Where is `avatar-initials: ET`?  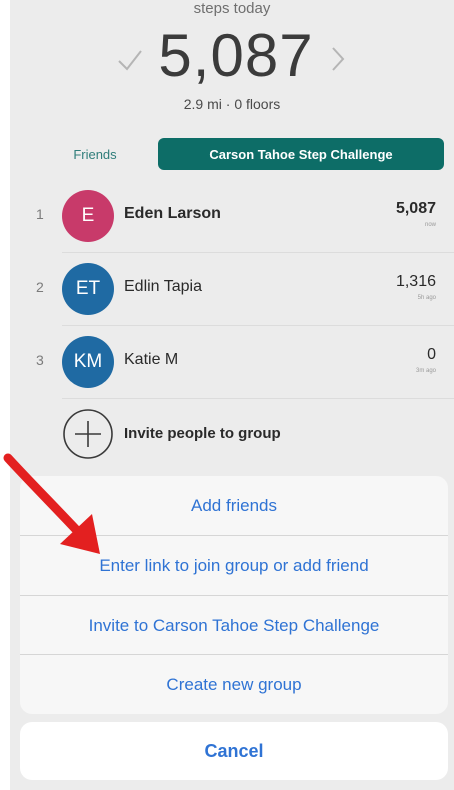
avatar-initials: ET is located at coordinates (88, 288).